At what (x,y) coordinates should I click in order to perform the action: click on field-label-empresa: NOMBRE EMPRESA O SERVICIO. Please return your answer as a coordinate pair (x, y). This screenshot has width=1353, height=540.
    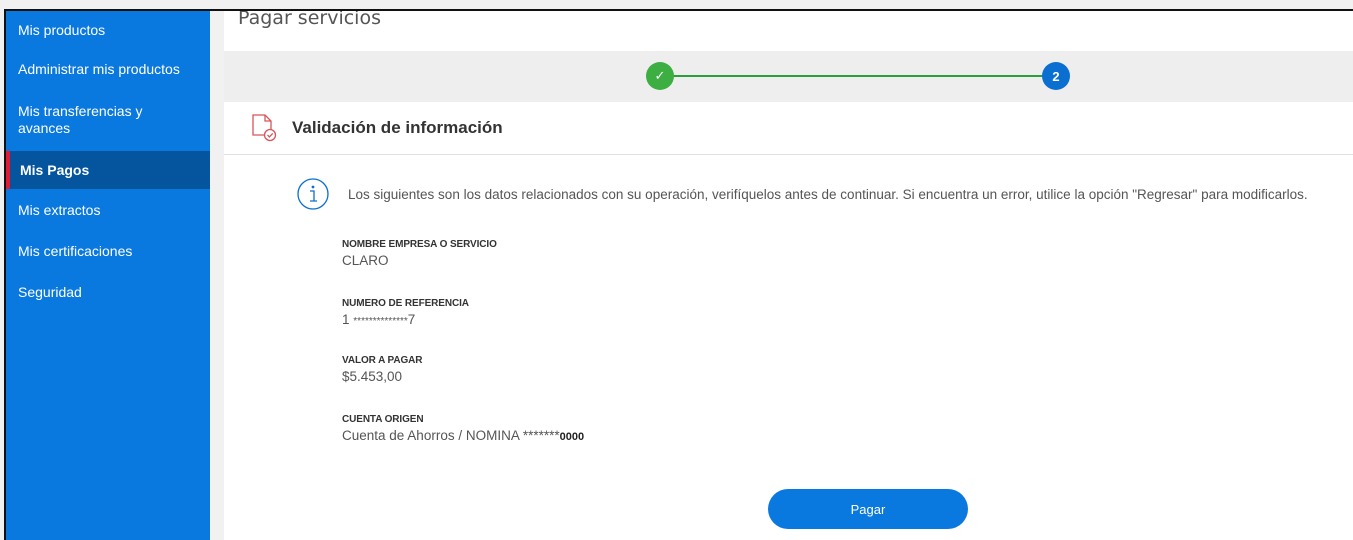
    Looking at the image, I should click on (419, 244).